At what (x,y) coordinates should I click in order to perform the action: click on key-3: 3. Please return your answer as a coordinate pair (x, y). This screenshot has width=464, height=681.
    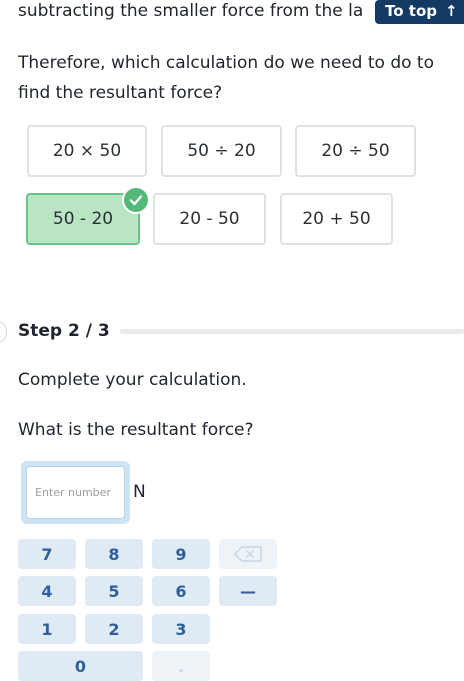
    Looking at the image, I should click on (181, 629).